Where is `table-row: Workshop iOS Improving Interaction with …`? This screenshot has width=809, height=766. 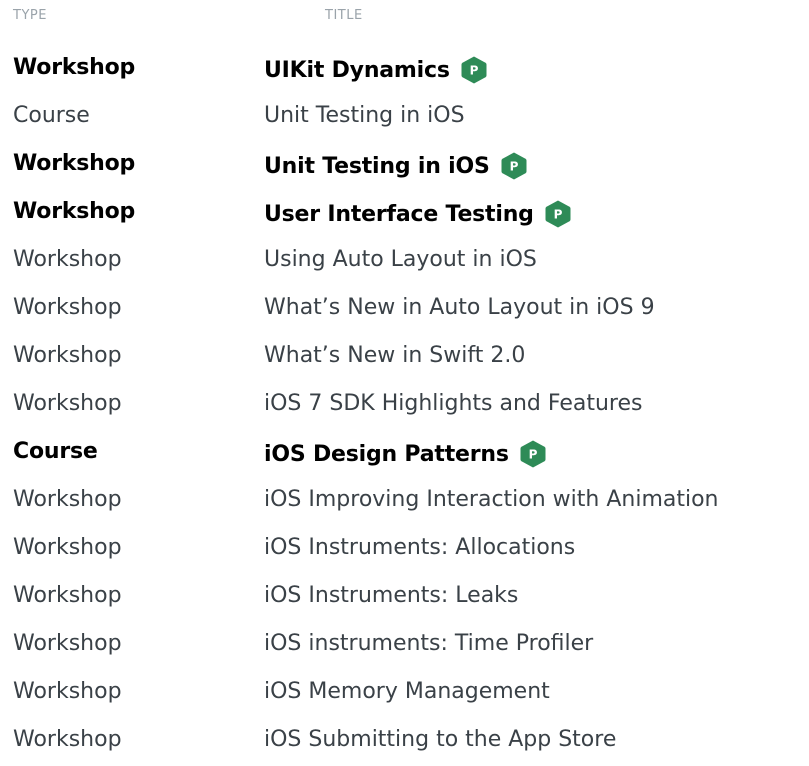
table-row: Workshop iOS Improving Interaction with … is located at coordinates (411, 502).